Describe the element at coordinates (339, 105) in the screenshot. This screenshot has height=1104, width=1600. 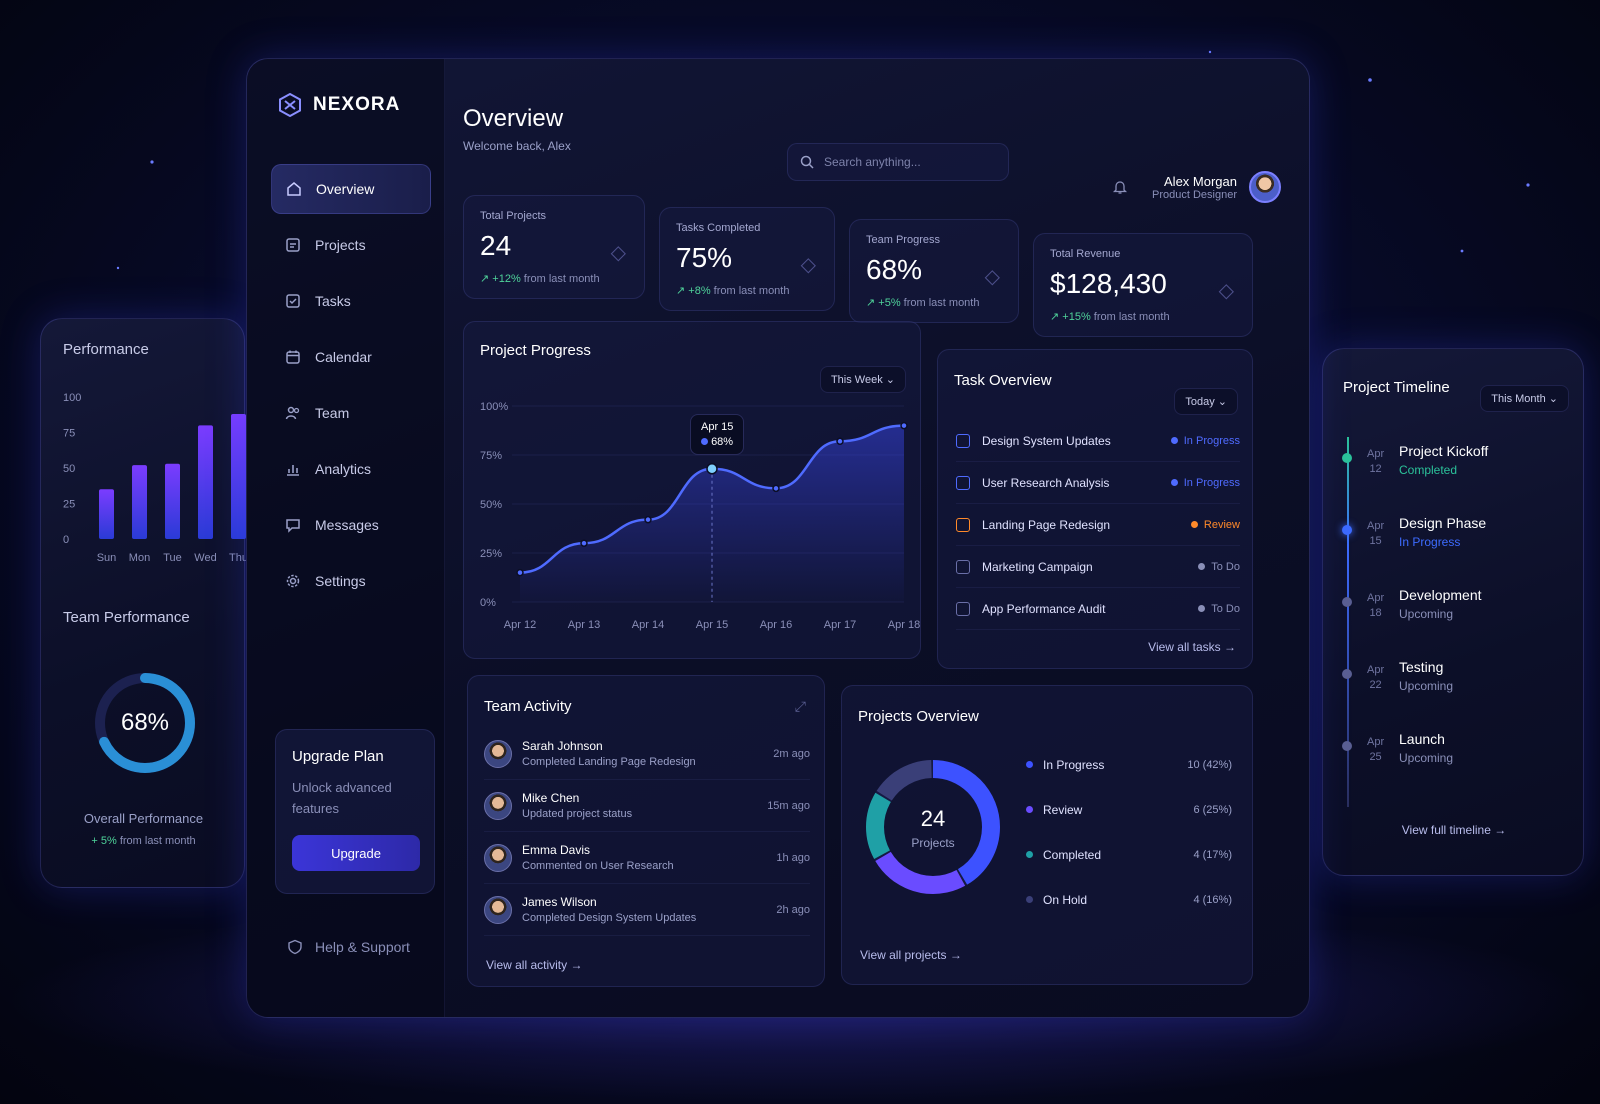
I see `app-logo: NEXORA` at that location.